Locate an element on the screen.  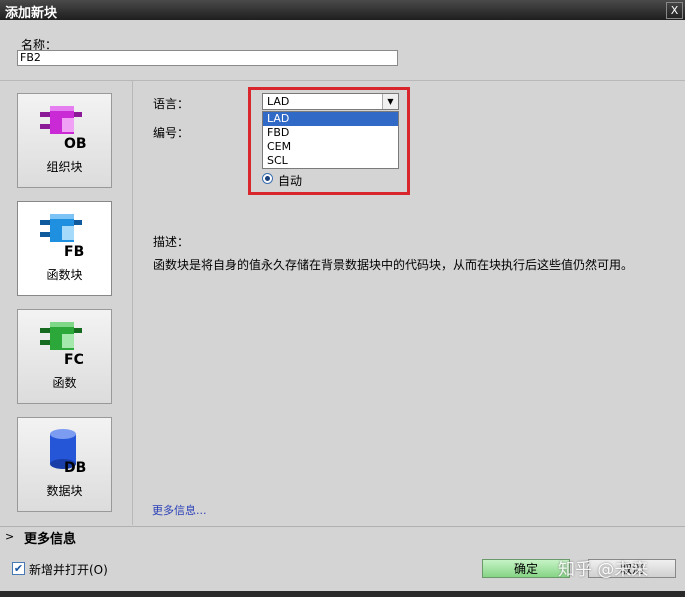
db-block-icon: DB is located at coordinates (68, 451).